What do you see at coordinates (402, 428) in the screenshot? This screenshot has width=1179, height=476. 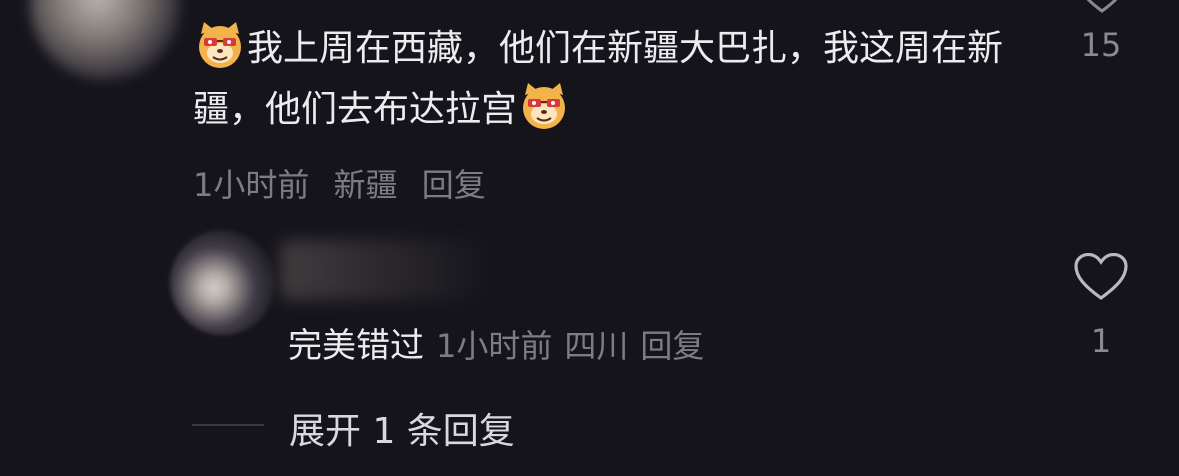 I see `expand-replies-button: 展开 1 条回复` at bounding box center [402, 428].